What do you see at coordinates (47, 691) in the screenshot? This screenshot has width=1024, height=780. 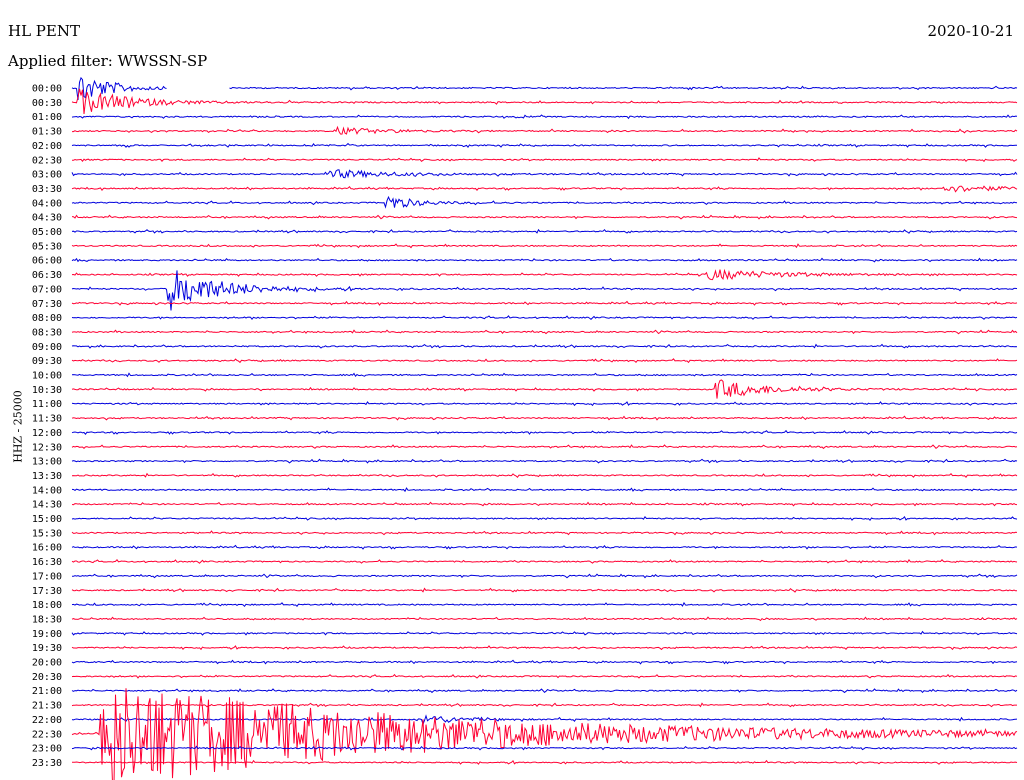 I see `time-tick-label: 21:00` at bounding box center [47, 691].